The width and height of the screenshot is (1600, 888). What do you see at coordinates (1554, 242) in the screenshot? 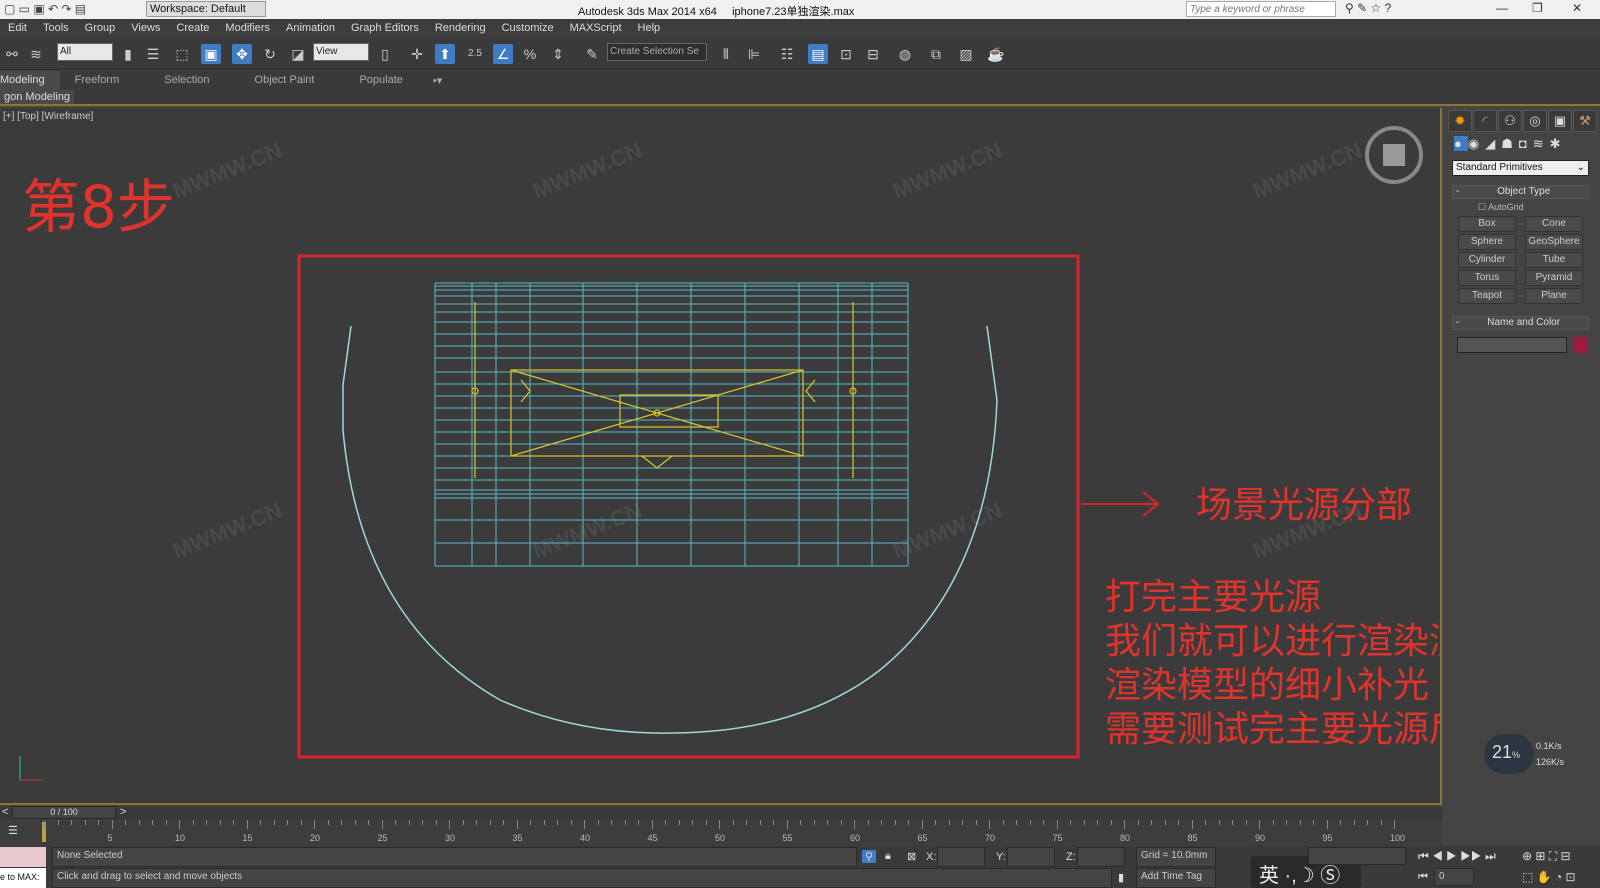
I see `geosphere-button: GeoSphere` at bounding box center [1554, 242].